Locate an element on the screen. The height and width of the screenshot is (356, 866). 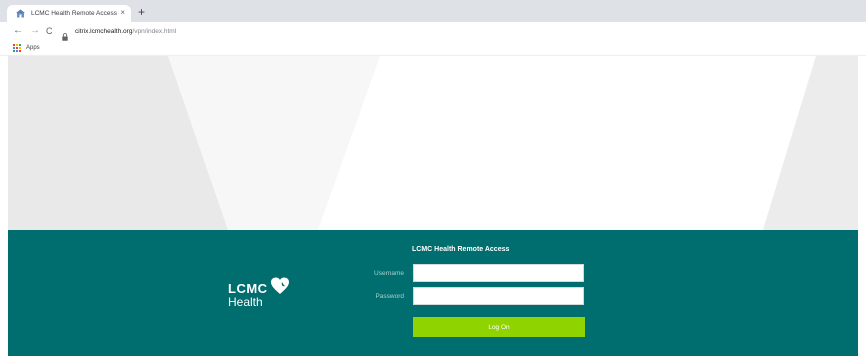
lock-icon is located at coordinates (65, 34).